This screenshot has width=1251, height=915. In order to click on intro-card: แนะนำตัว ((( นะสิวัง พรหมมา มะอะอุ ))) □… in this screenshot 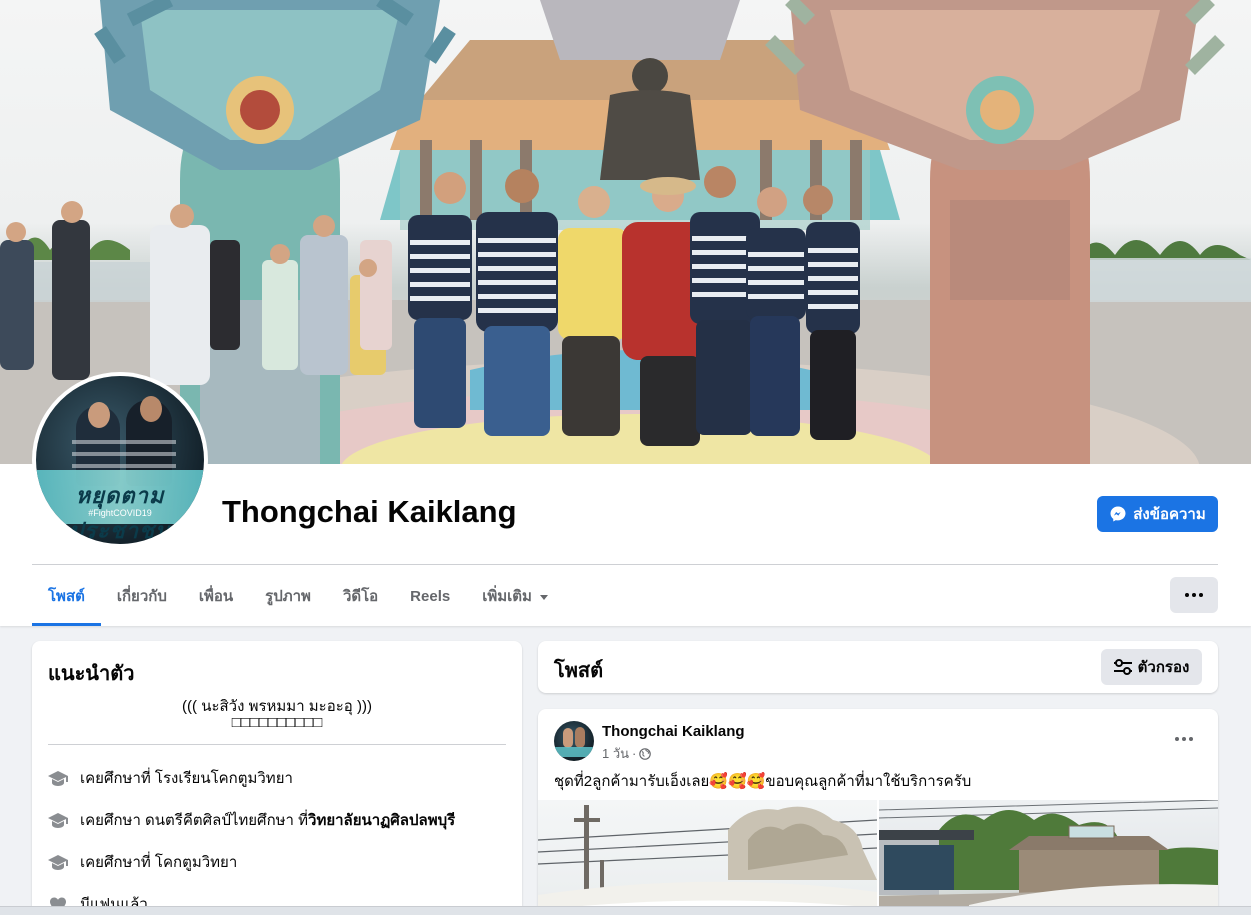, I will do `click(277, 778)`.